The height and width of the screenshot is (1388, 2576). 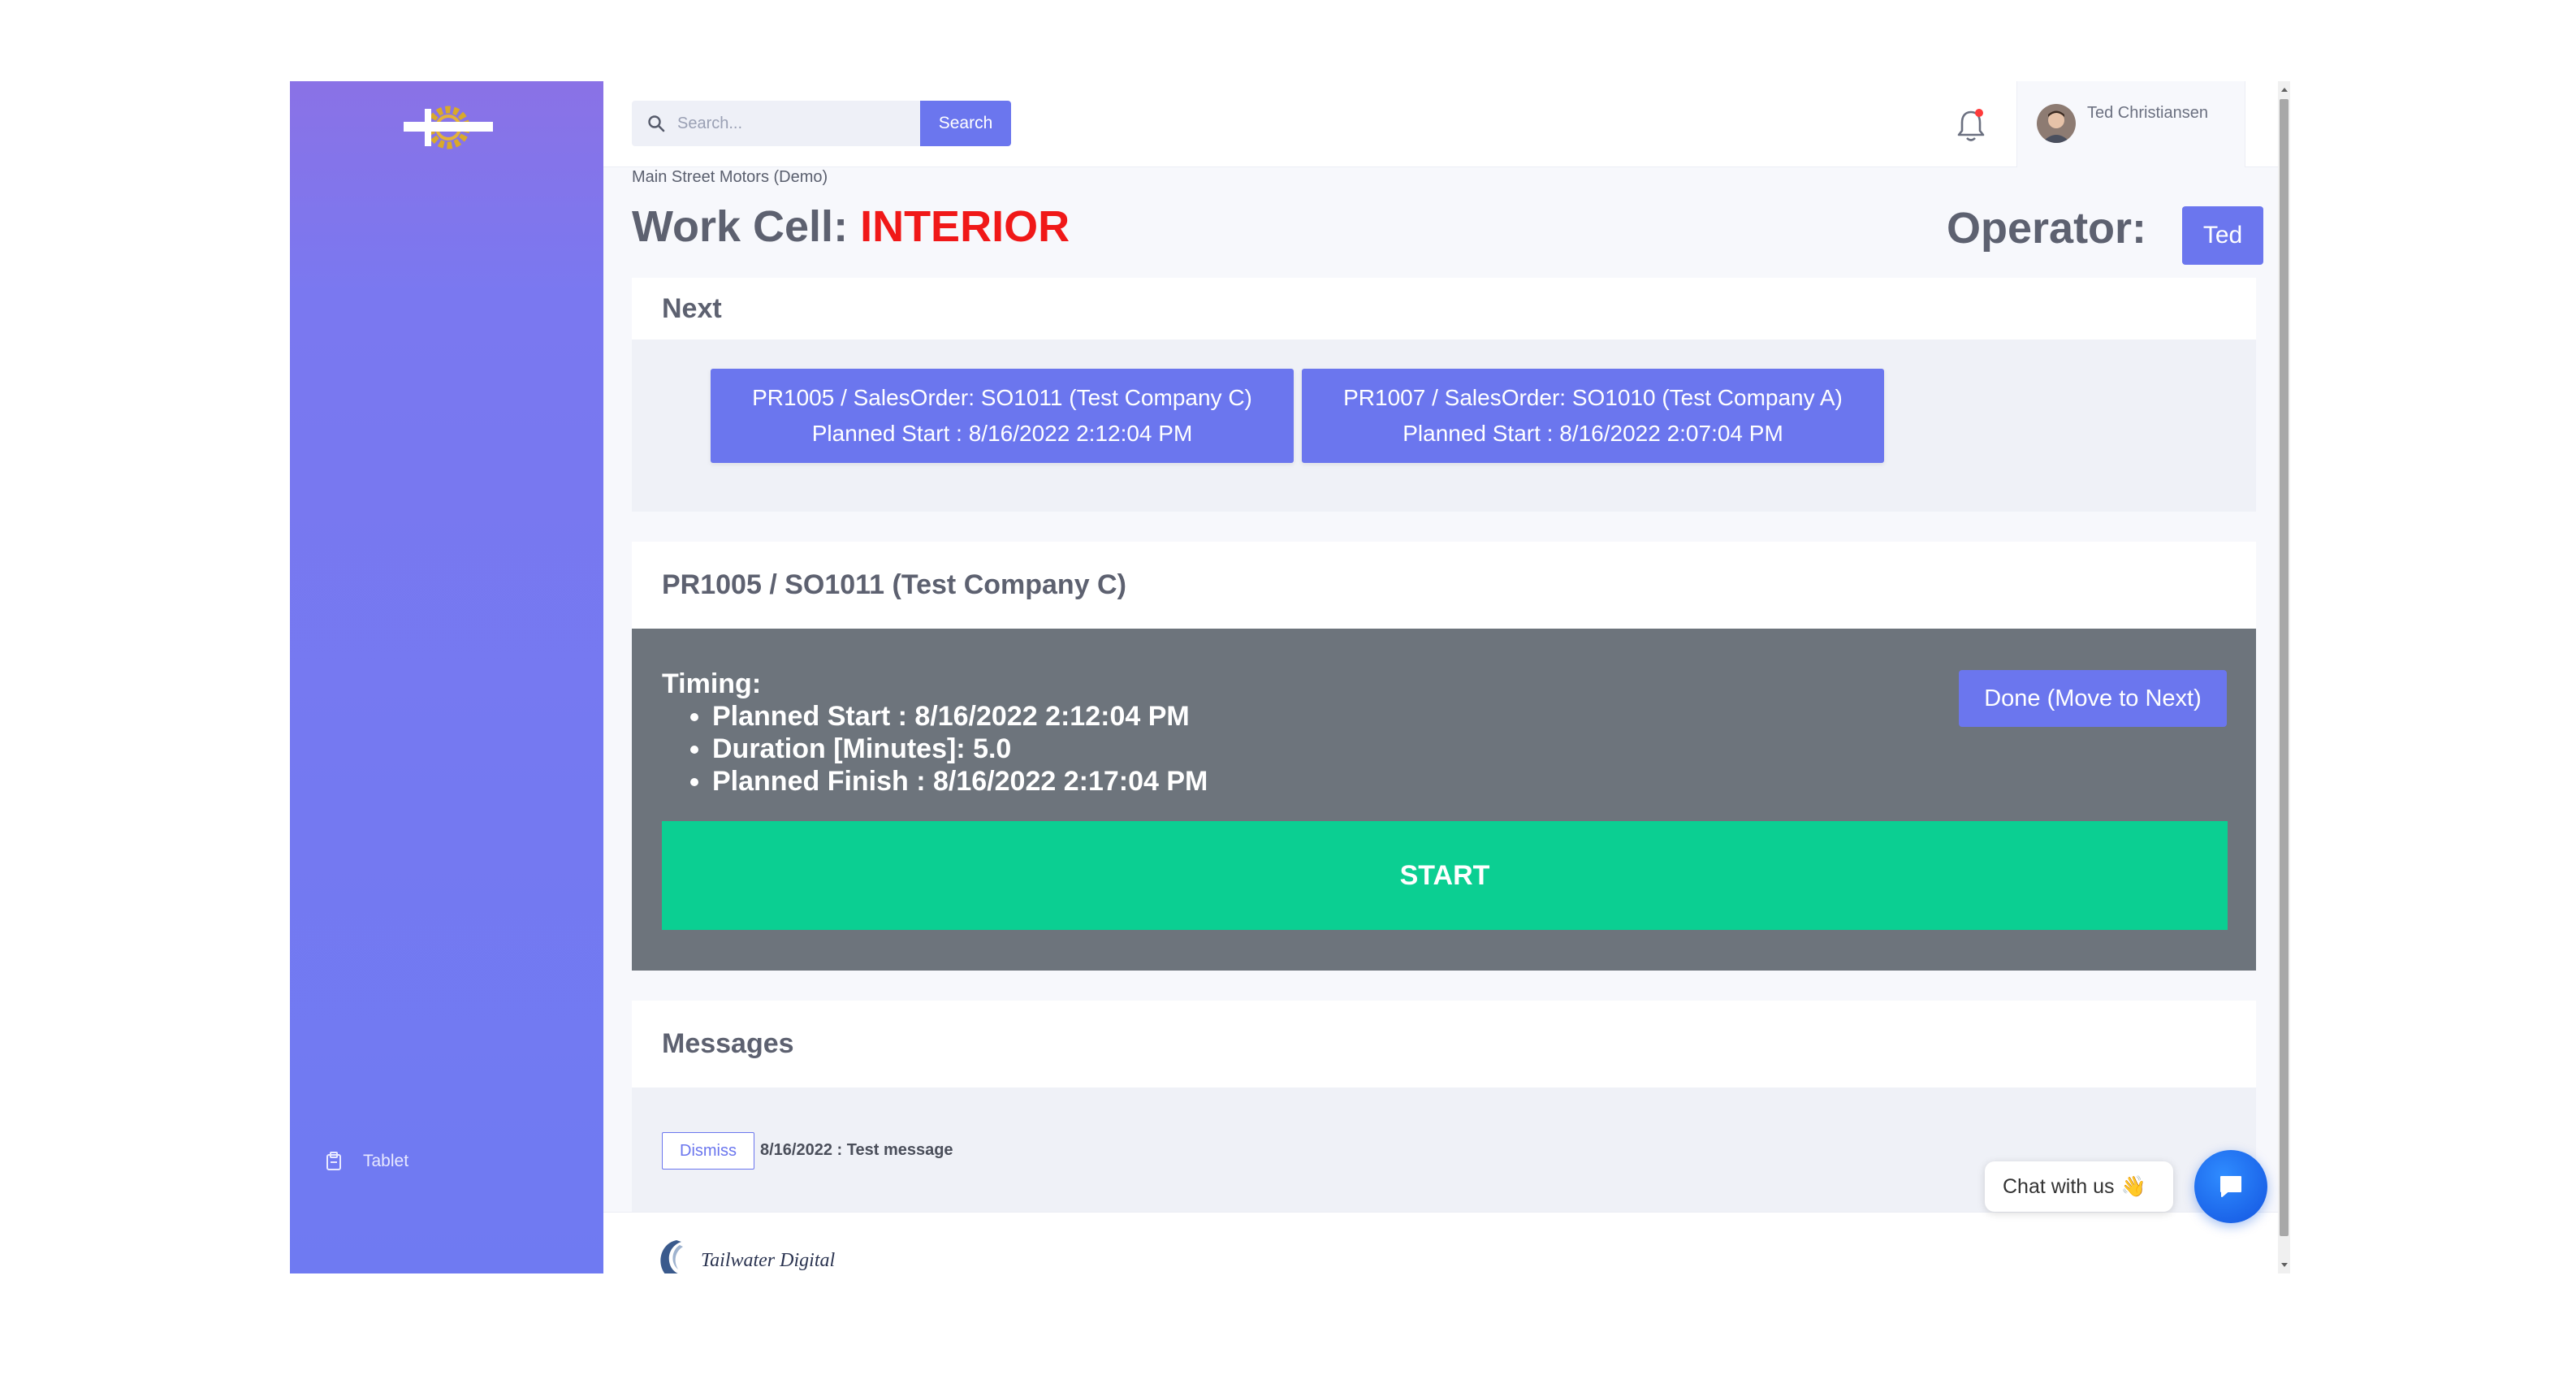 What do you see at coordinates (1444, 308) in the screenshot?
I see `next-card-title: Next` at bounding box center [1444, 308].